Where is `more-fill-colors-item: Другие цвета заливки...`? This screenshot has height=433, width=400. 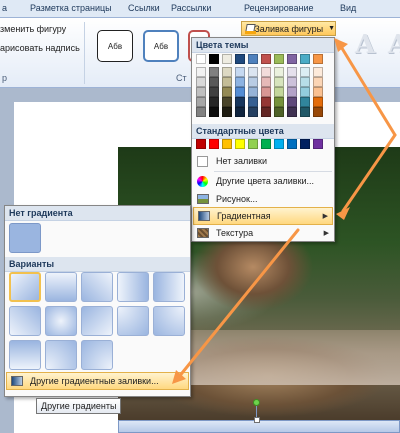
more-fill-colors-item: Другие цвета заливки... is located at coordinates (263, 181).